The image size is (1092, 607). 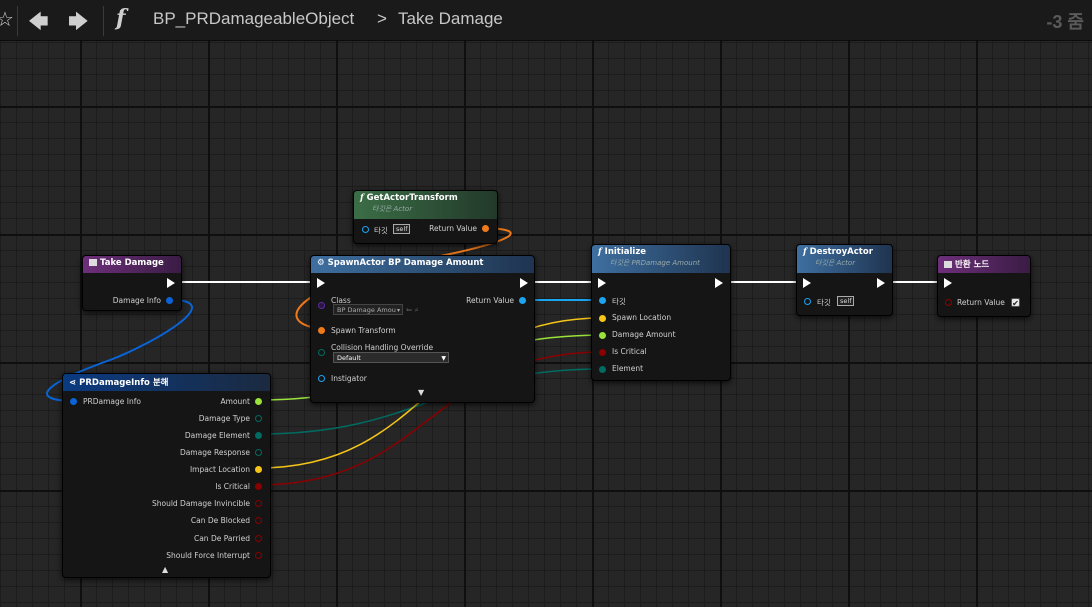 What do you see at coordinates (258, 555) in the screenshot?
I see `should-force-interrupt-pin` at bounding box center [258, 555].